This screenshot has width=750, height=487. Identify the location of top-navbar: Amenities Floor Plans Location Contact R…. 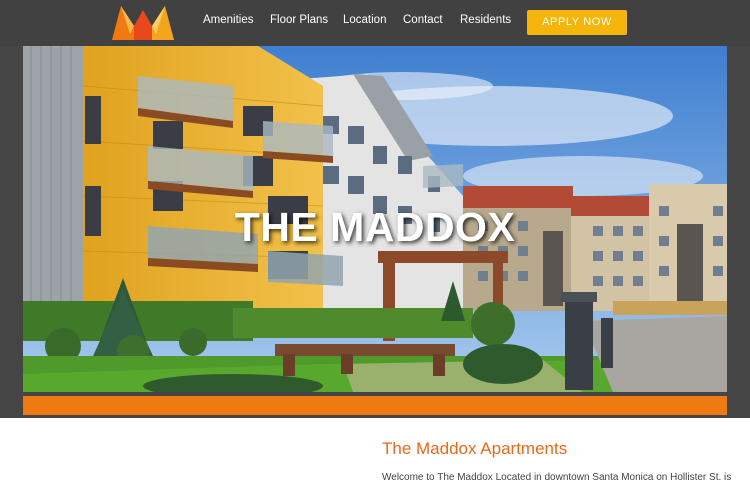
(375, 23).